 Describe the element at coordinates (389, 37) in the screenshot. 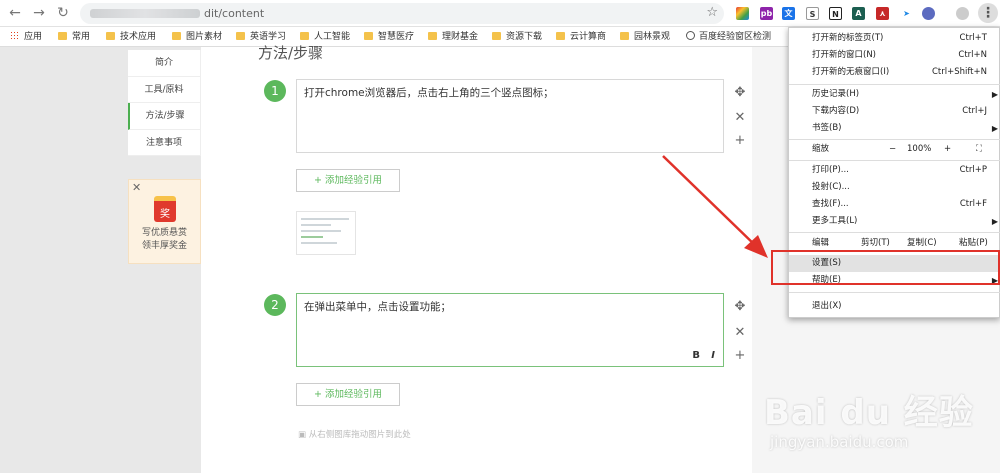

I see `bookmark-folder: 智慧医疗` at that location.